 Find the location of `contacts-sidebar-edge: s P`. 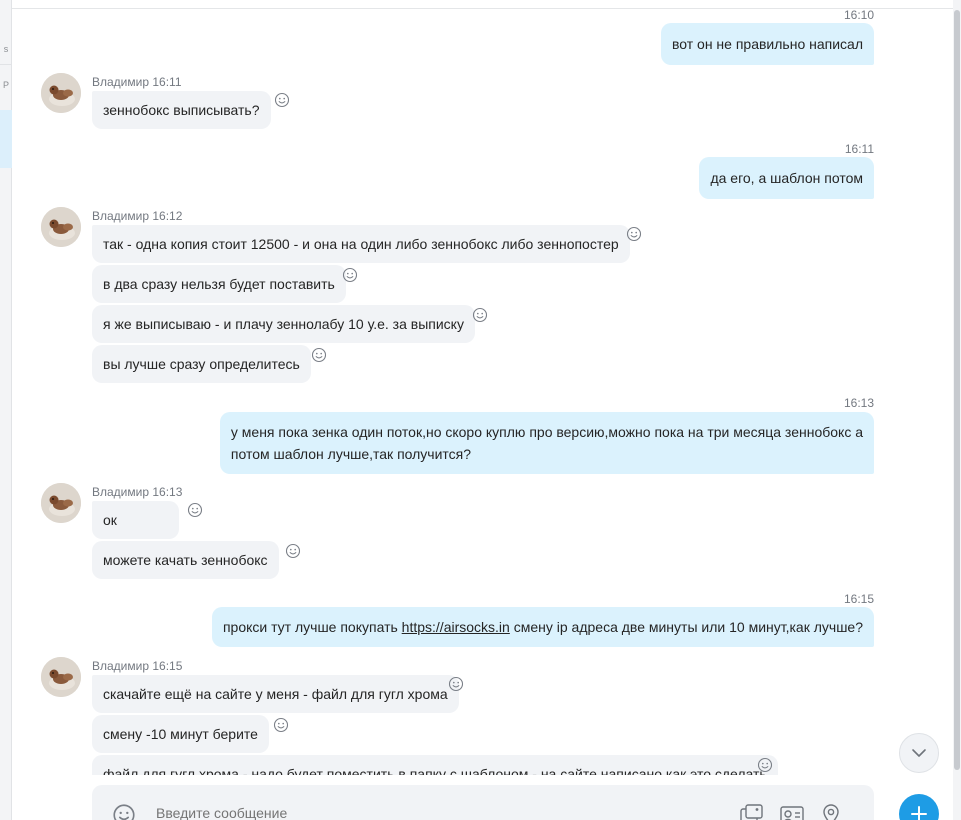

contacts-sidebar-edge: s P is located at coordinates (6, 410).